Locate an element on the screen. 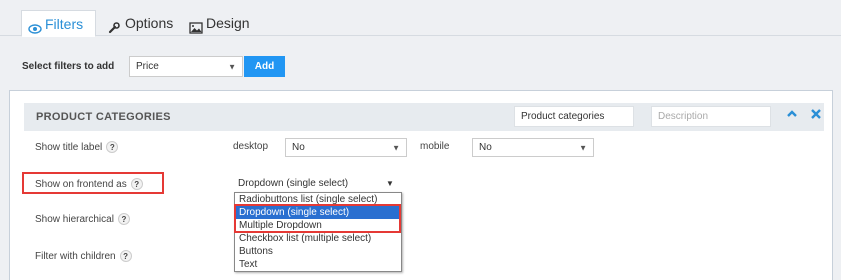  close-icon is located at coordinates (816, 115).